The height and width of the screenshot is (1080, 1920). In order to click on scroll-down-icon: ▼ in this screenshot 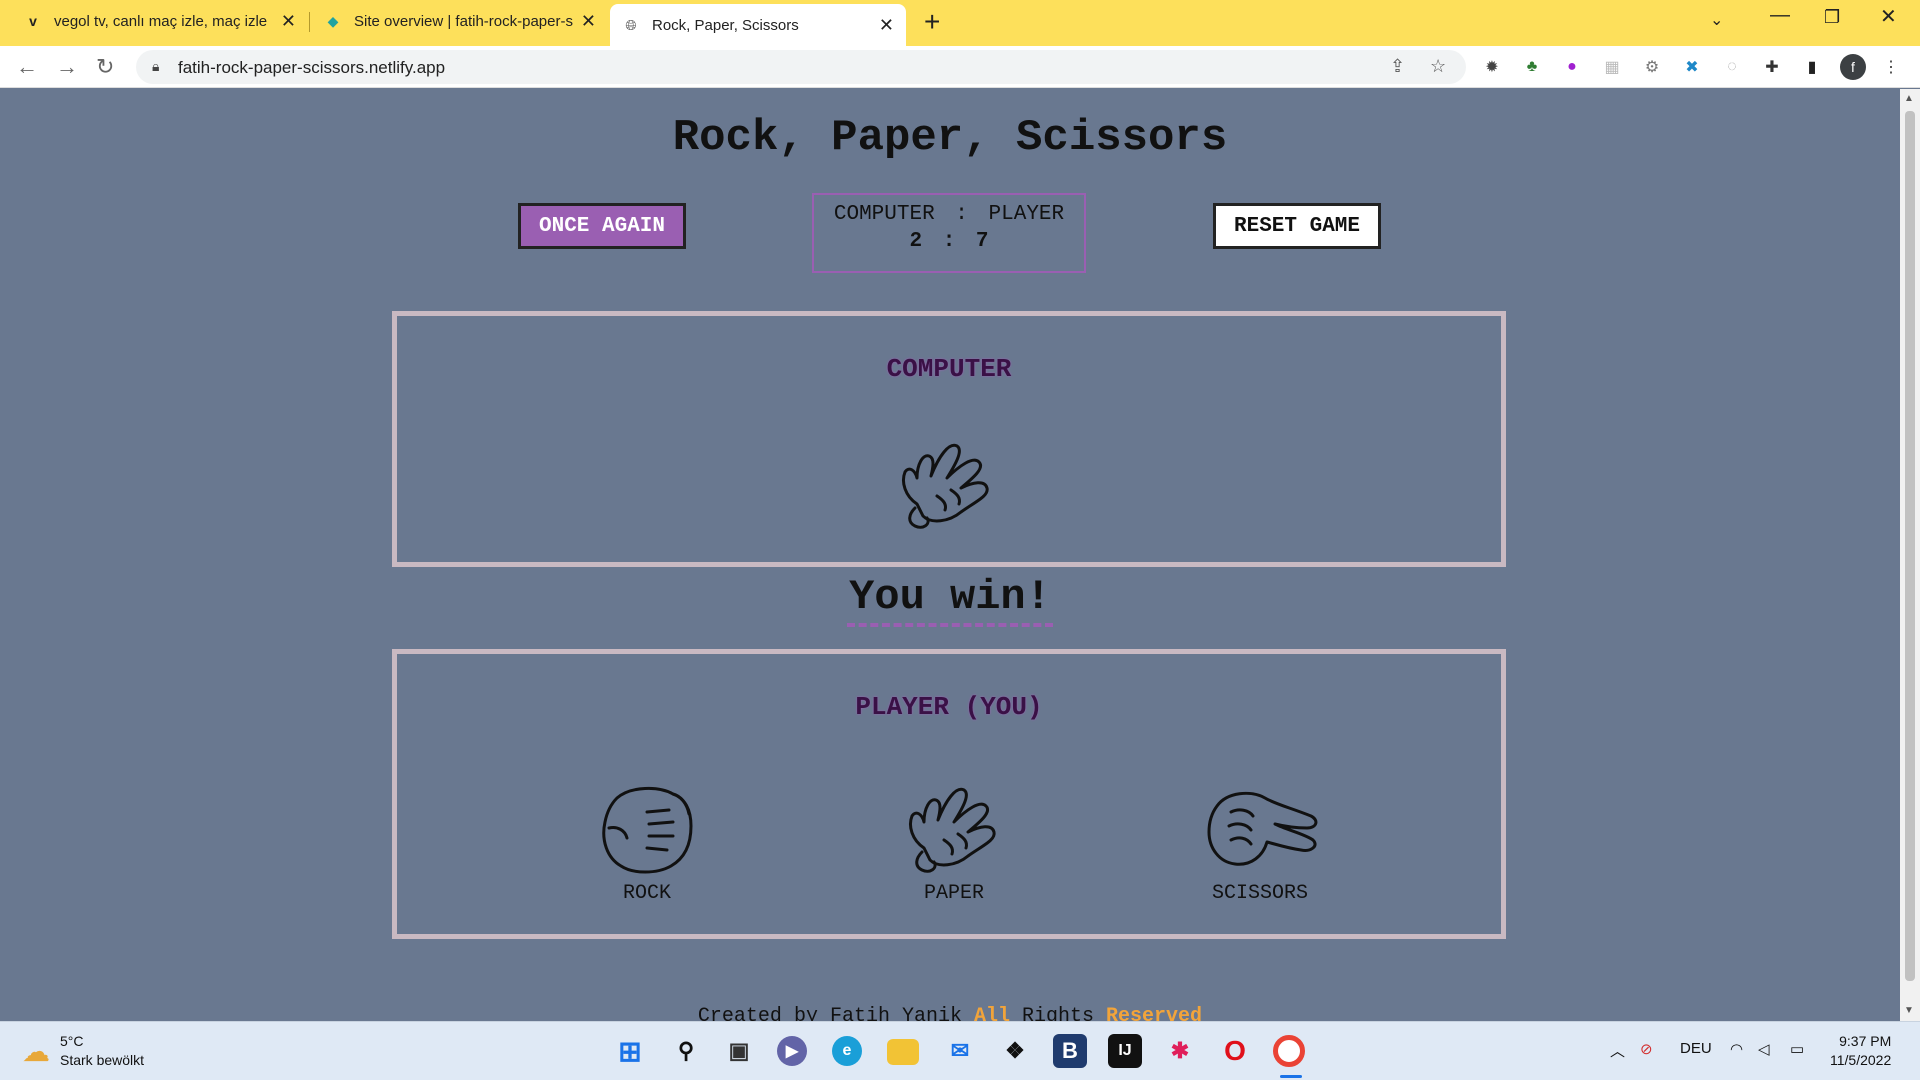, I will do `click(1909, 1010)`.